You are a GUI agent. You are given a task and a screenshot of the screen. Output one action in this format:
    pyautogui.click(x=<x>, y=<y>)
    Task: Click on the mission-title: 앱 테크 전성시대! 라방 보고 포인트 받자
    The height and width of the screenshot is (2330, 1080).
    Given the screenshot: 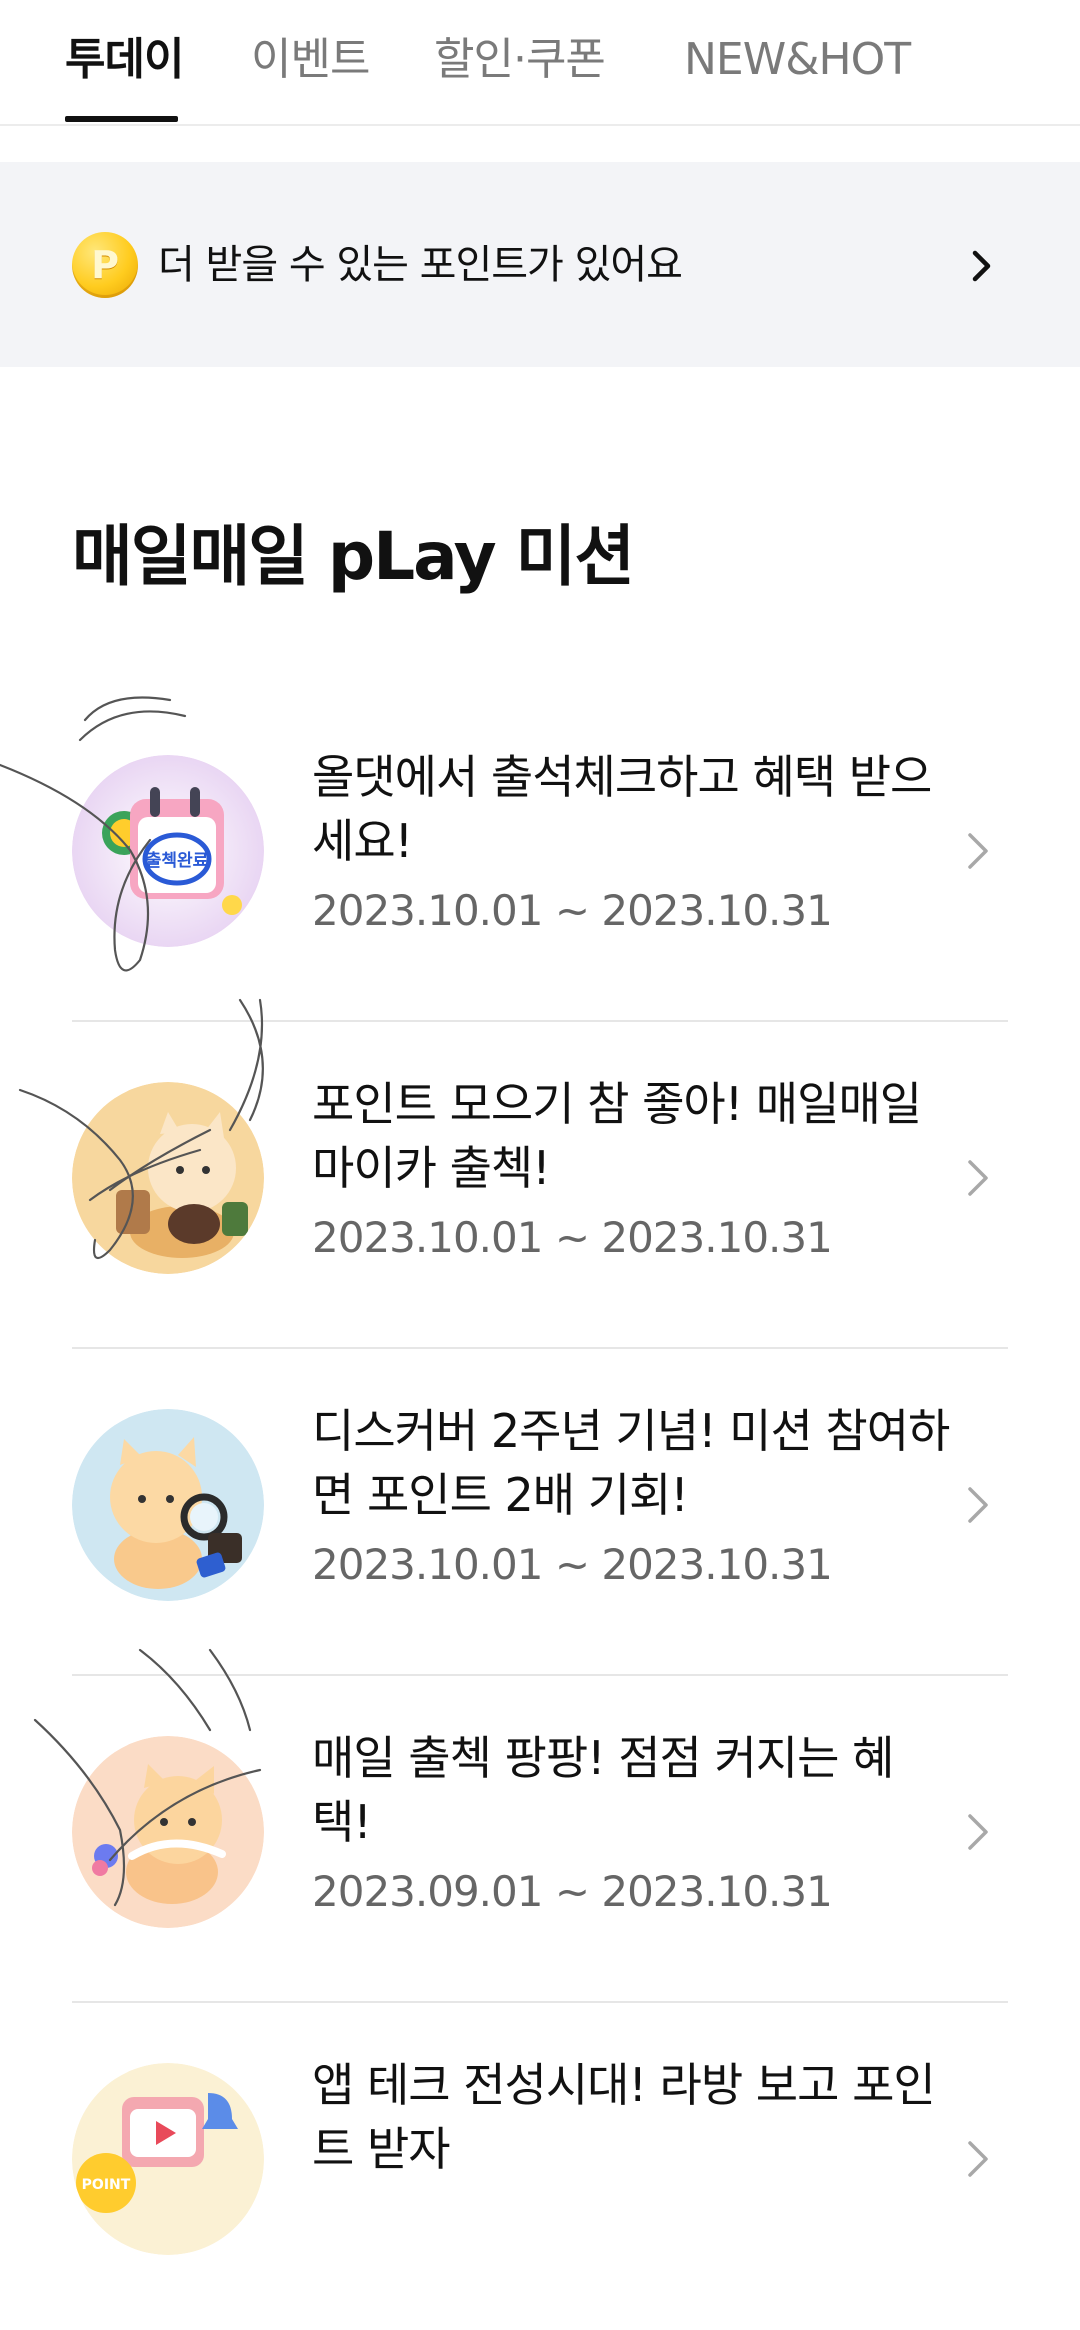 What is the action you would take?
    pyautogui.click(x=624, y=2117)
    